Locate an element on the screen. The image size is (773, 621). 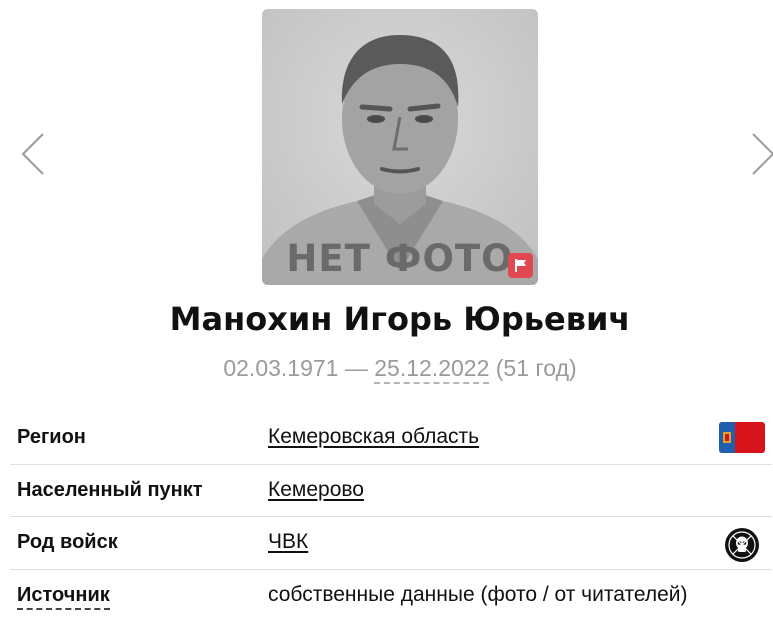
region-label: Регион is located at coordinates (51, 437).